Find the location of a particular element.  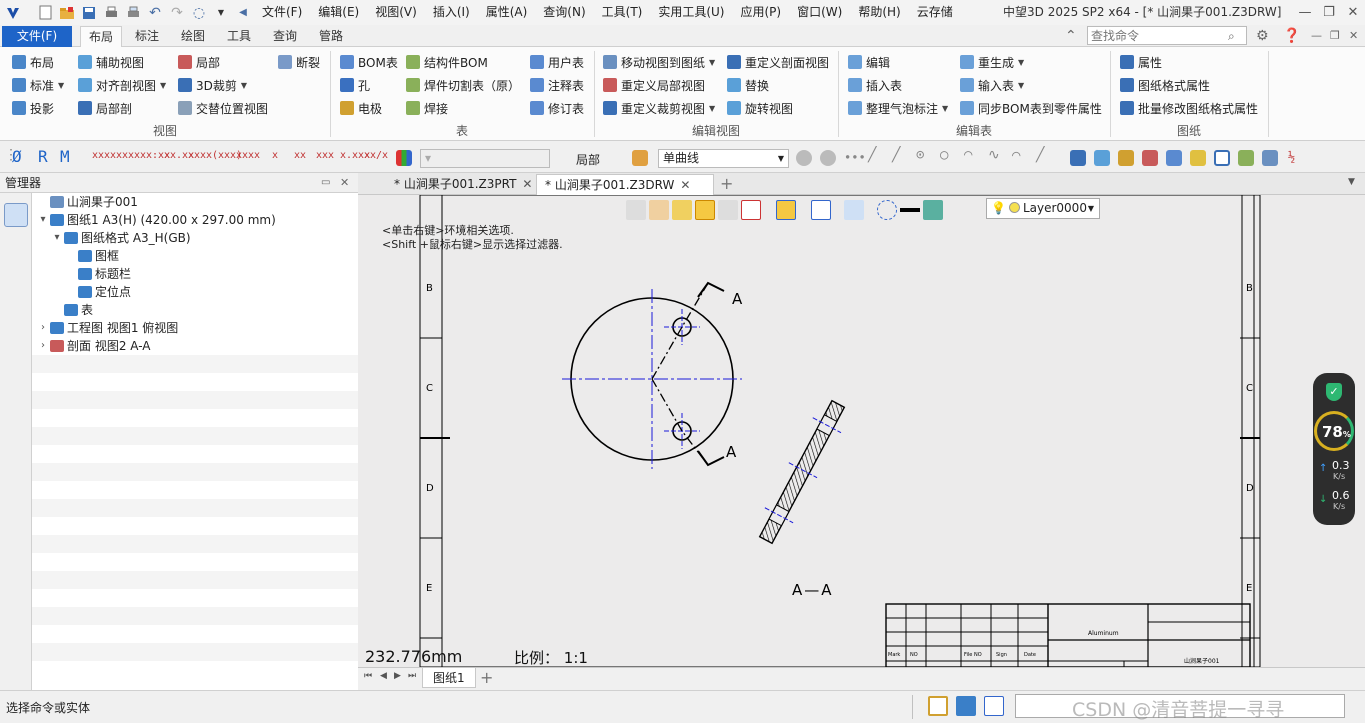

ribbon-minimize-icon: — is located at coordinates (1316, 36).